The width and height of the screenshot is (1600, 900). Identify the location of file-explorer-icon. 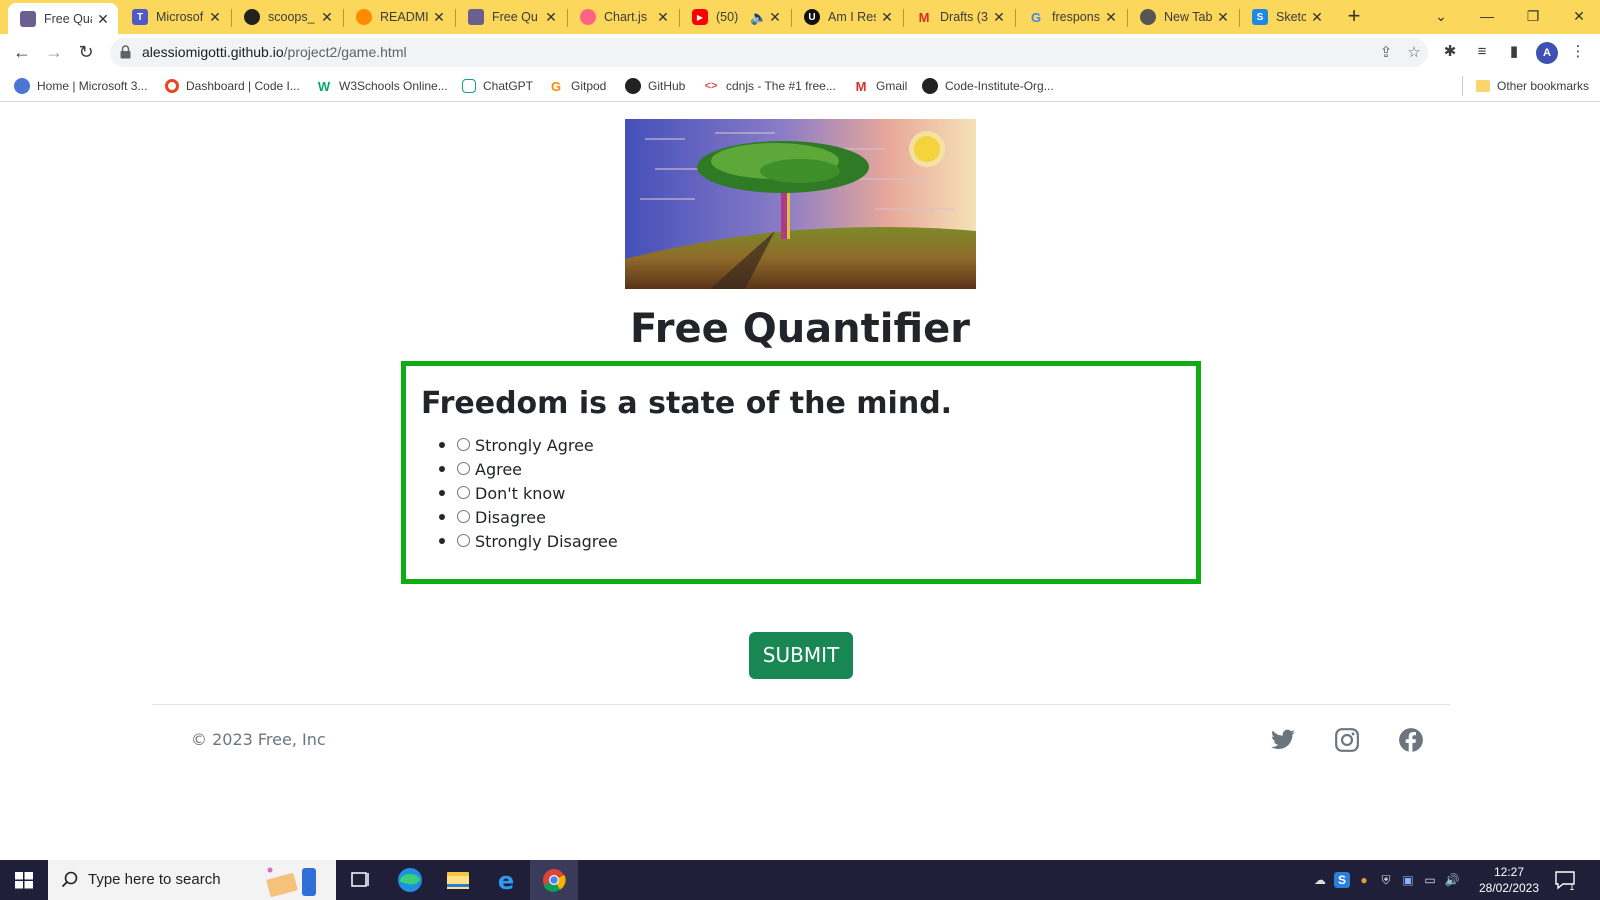
(458, 880).